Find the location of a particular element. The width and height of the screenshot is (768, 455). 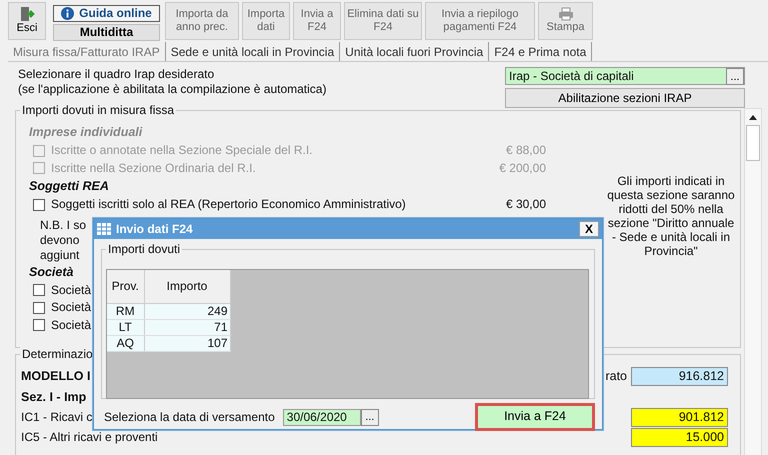

section-heading: Sez. I - Imp is located at coordinates (53, 397).